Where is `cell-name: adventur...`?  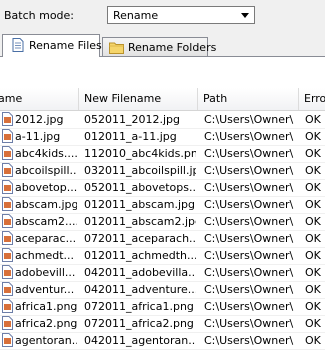
cell-name: adventur... is located at coordinates (45, 289).